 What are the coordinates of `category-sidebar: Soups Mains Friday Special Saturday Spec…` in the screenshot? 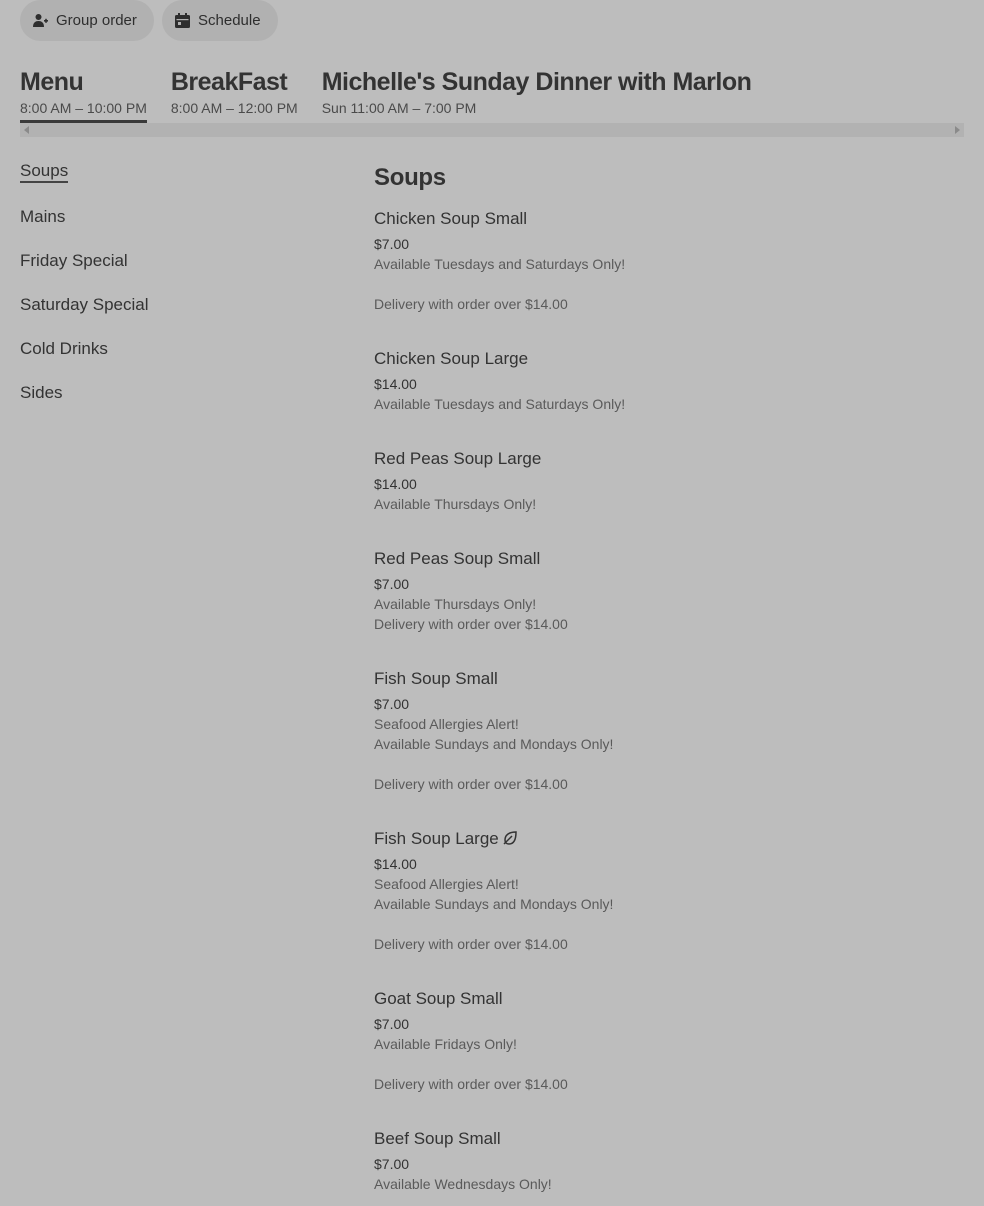 It's located at (84, 293).